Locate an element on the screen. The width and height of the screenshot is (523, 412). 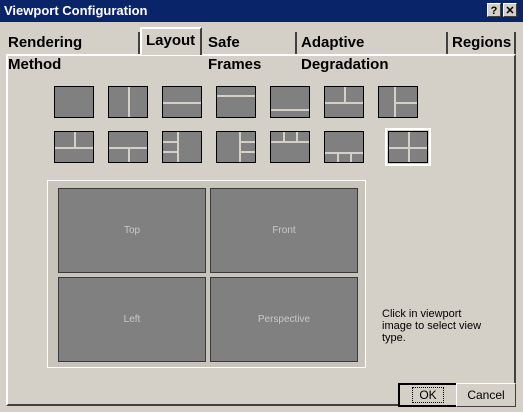
tab-adaptive-degradation: Adaptive Degradation is located at coordinates (372, 52).